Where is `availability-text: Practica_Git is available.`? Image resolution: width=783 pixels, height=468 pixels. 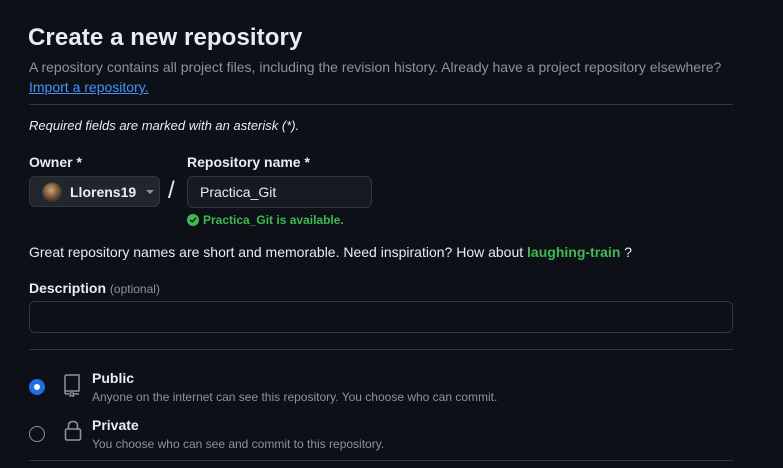
availability-text: Practica_Git is available. is located at coordinates (273, 220).